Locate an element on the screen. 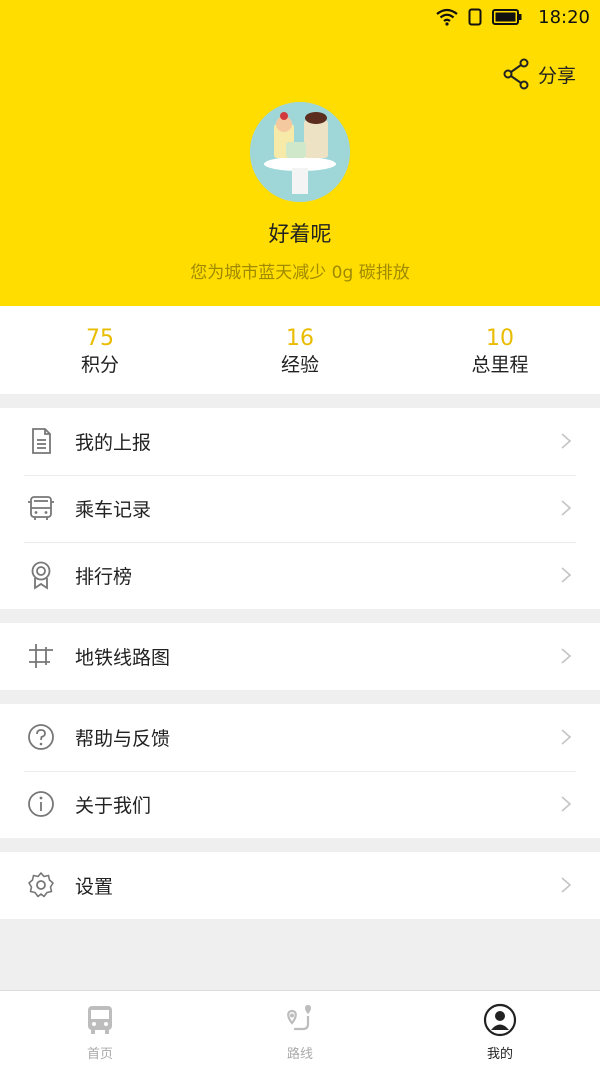  menu-item-settings: 设置 is located at coordinates (300, 885).